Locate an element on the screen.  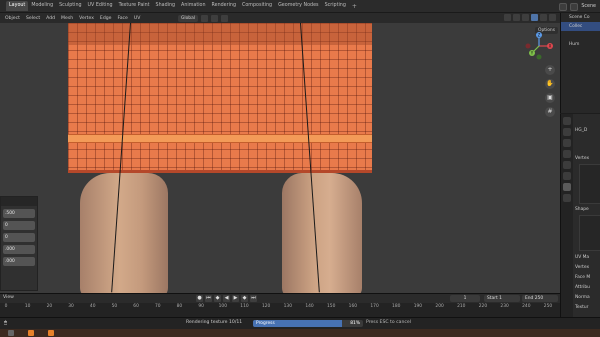
outliner: Scene Co Collec Hum is located at coordinates (580, 63).